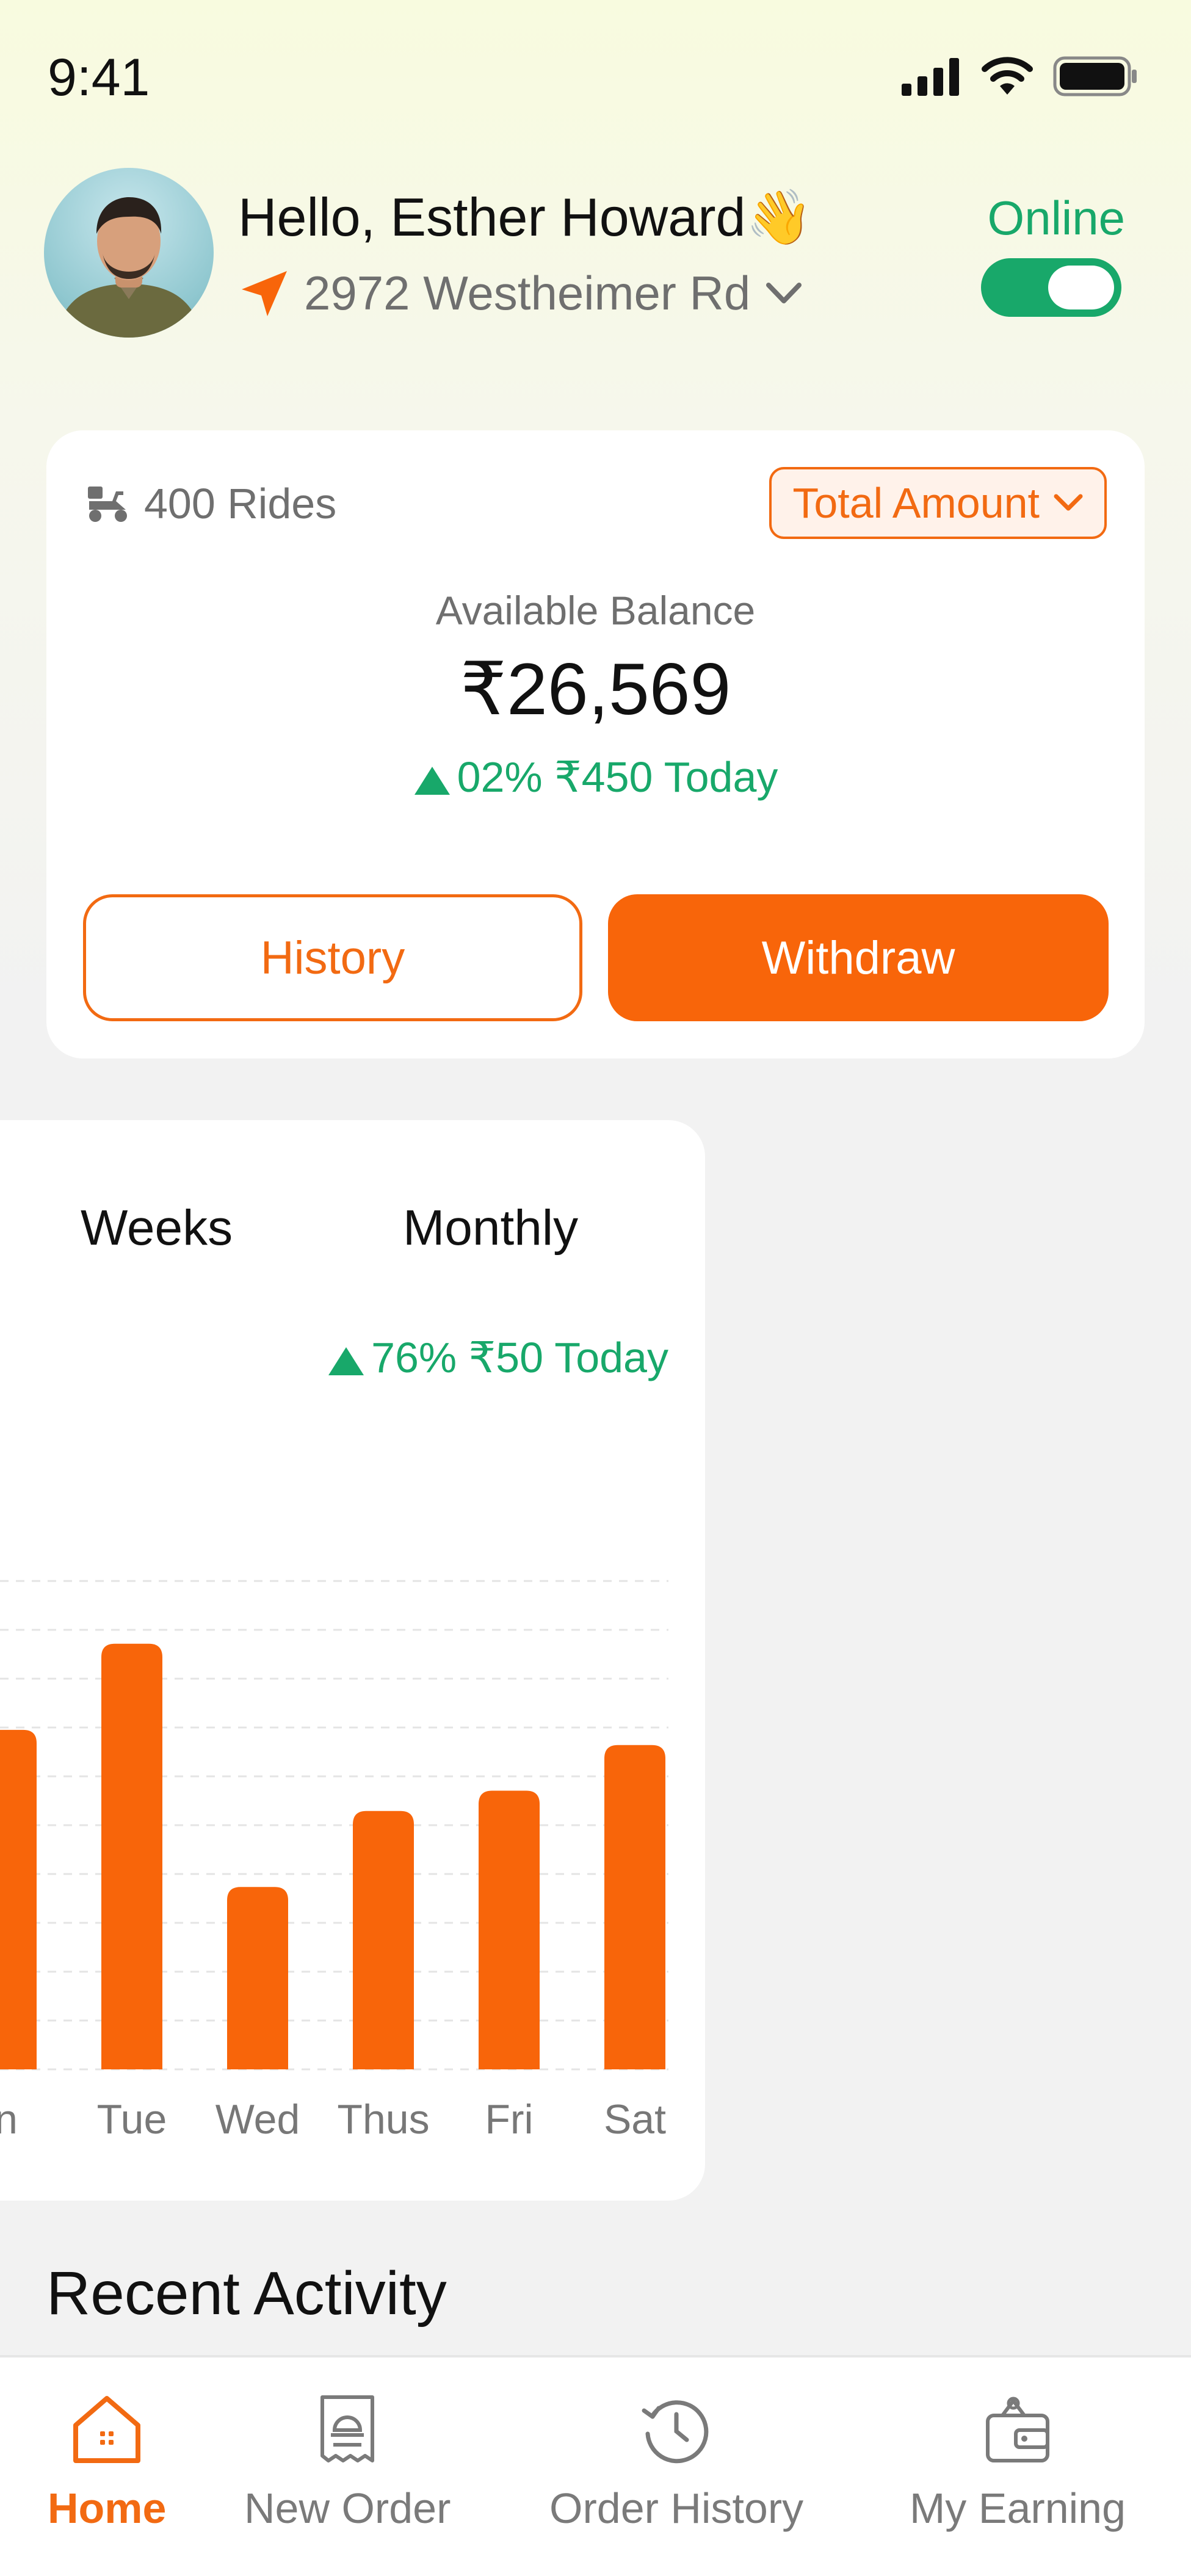  What do you see at coordinates (9, 2119) in the screenshot?
I see `chart-tick-label: n` at bounding box center [9, 2119].